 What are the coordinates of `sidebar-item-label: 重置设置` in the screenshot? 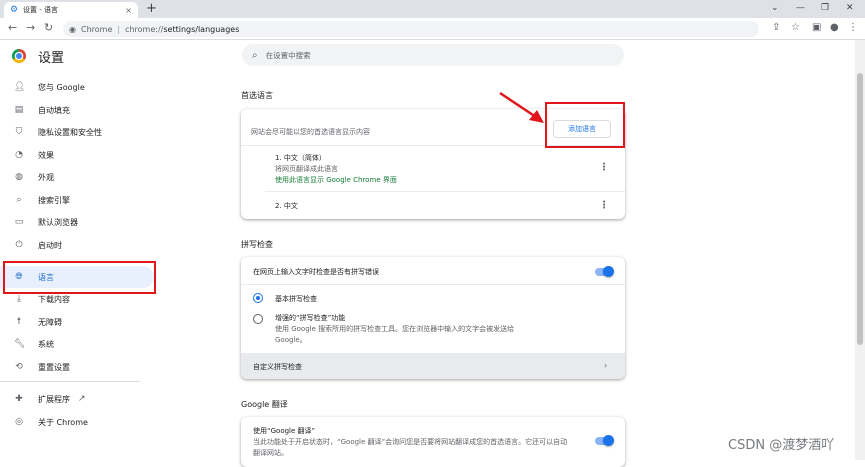 It's located at (54, 367).